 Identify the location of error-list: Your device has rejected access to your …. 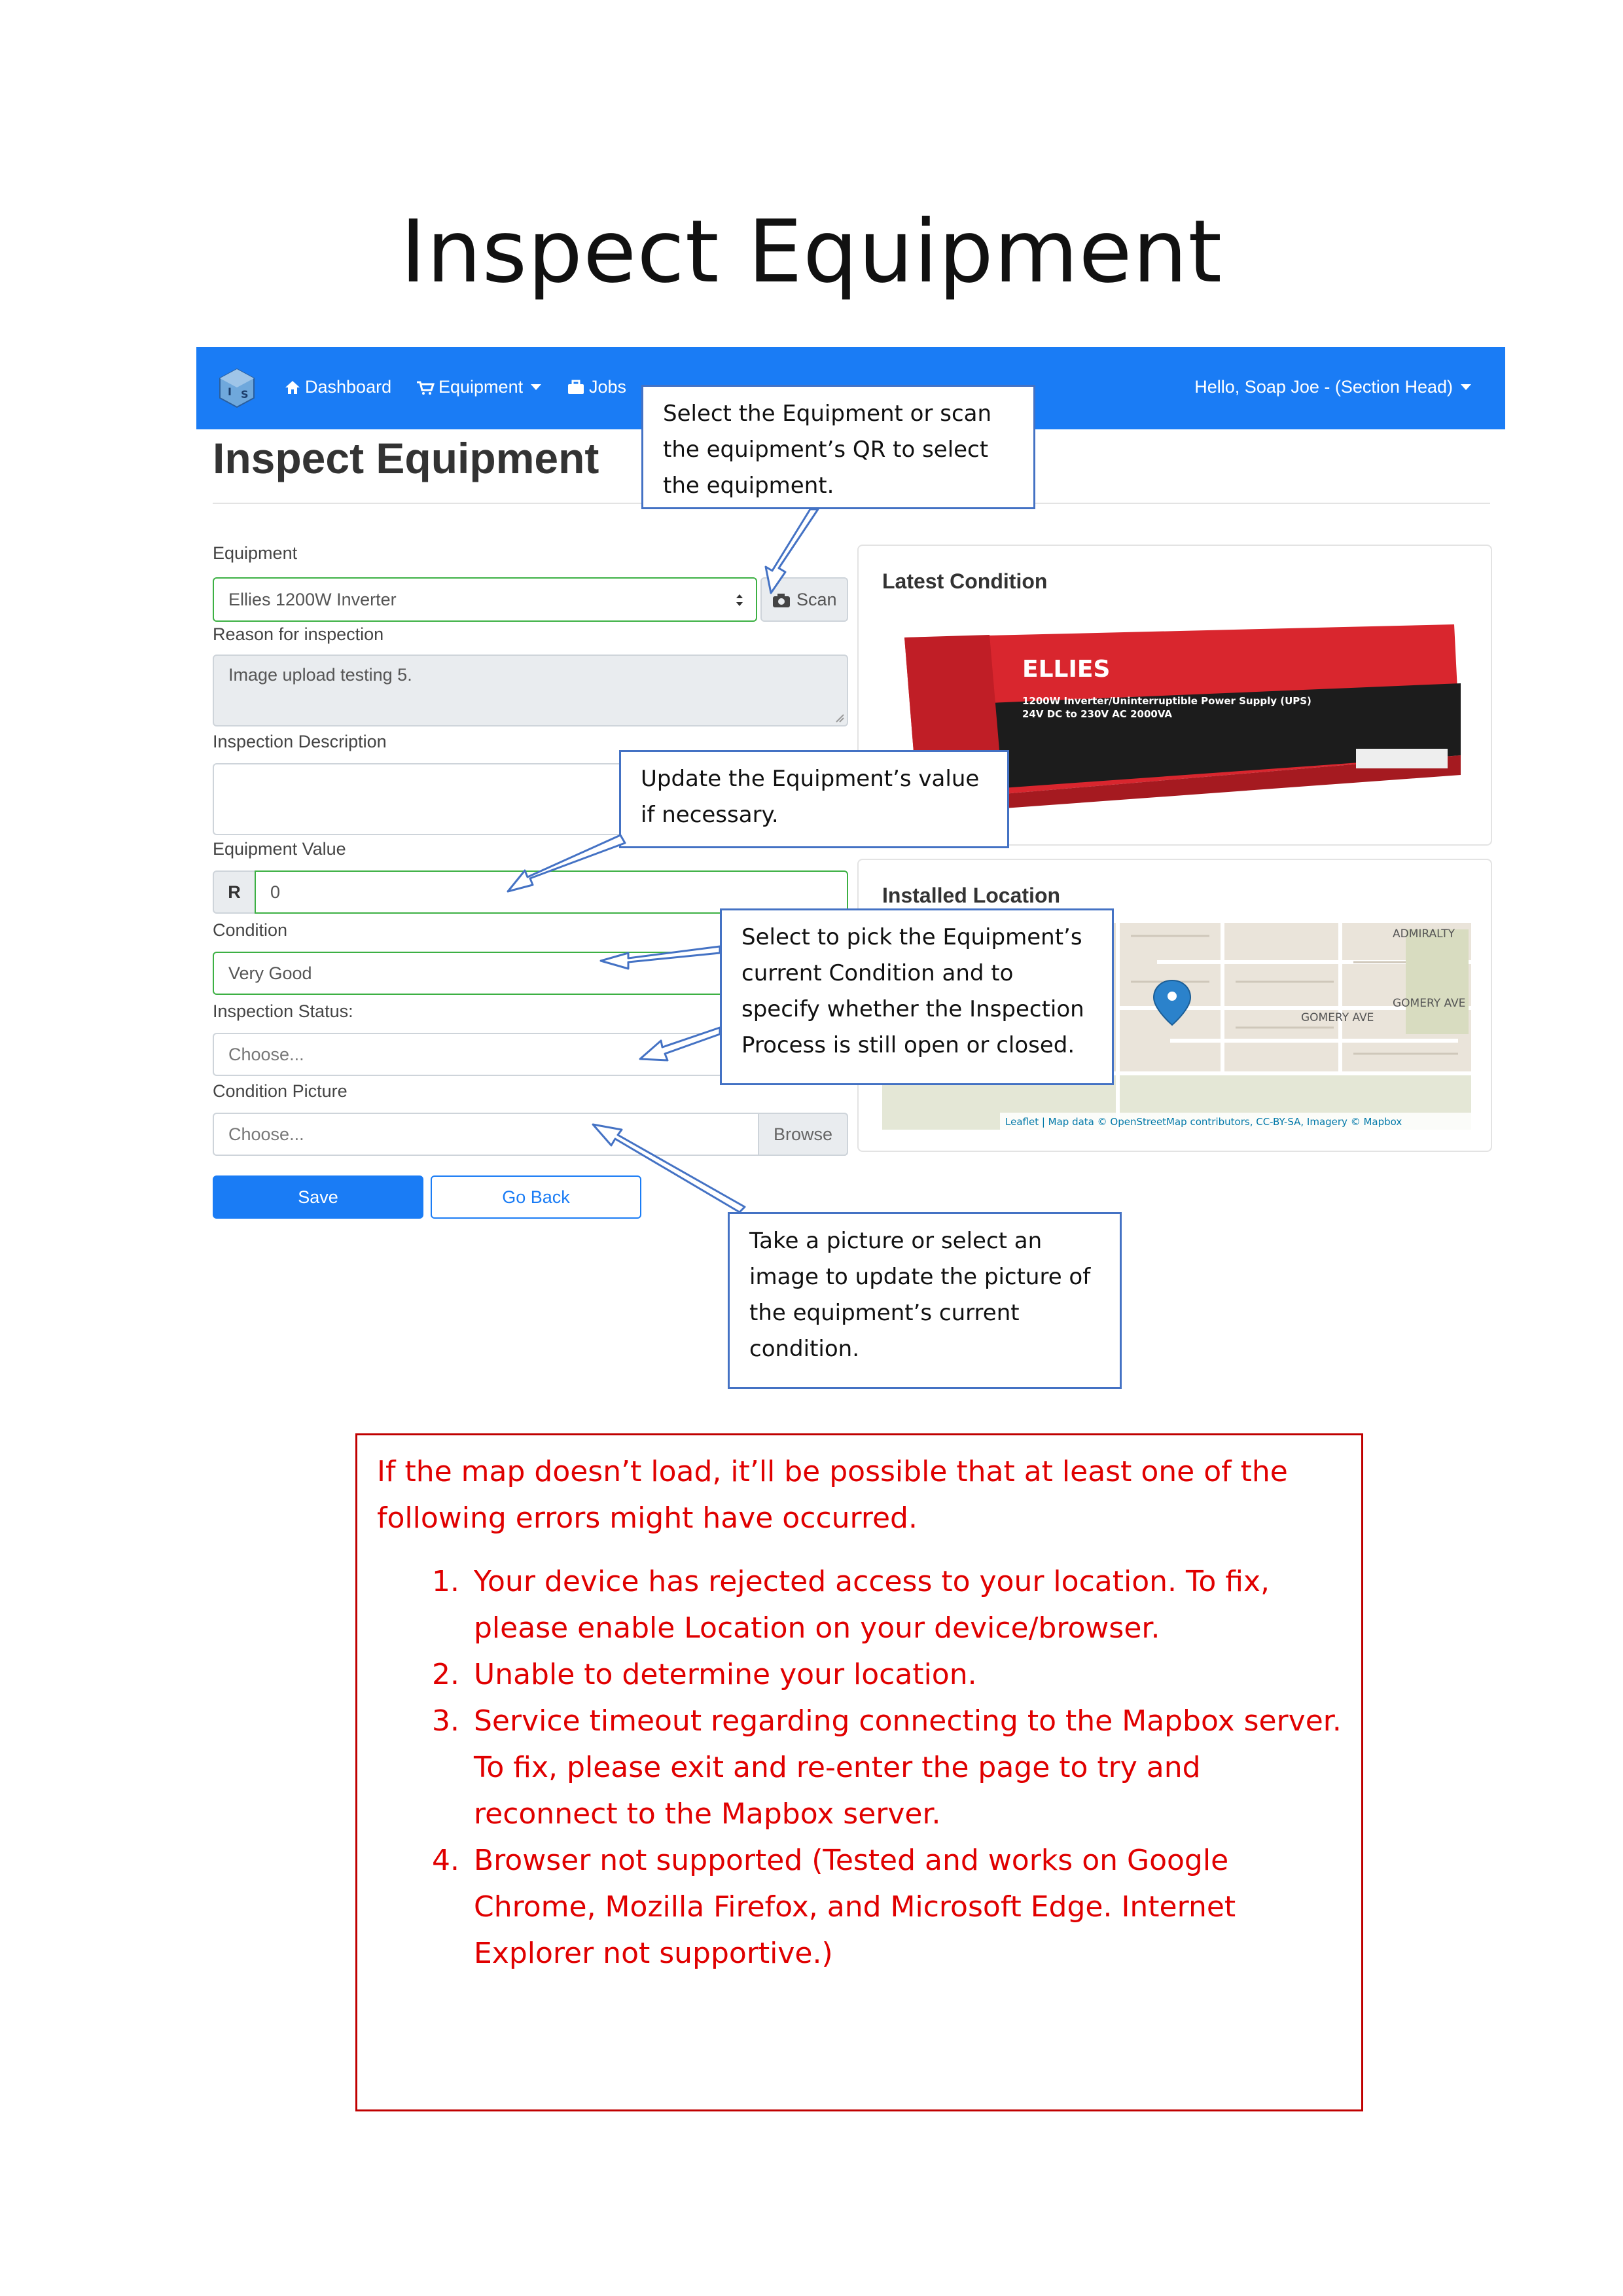
(859, 1768).